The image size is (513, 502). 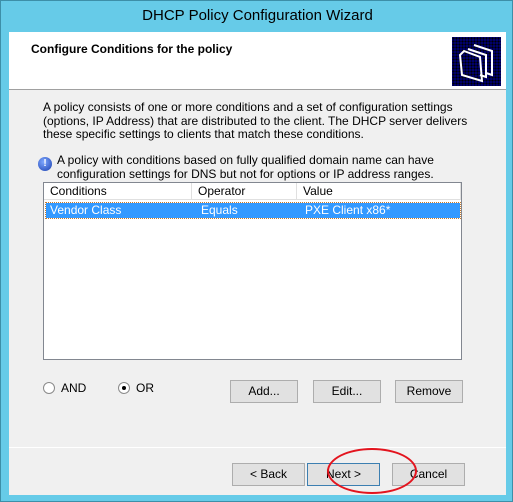 I want to click on and-radio: AND, so click(x=64, y=388).